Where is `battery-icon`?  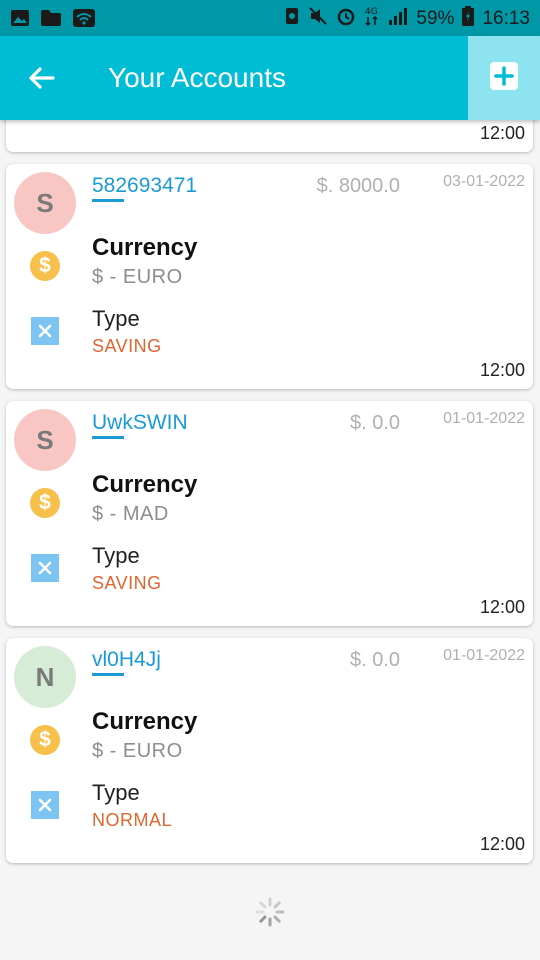
battery-icon is located at coordinates (468, 19).